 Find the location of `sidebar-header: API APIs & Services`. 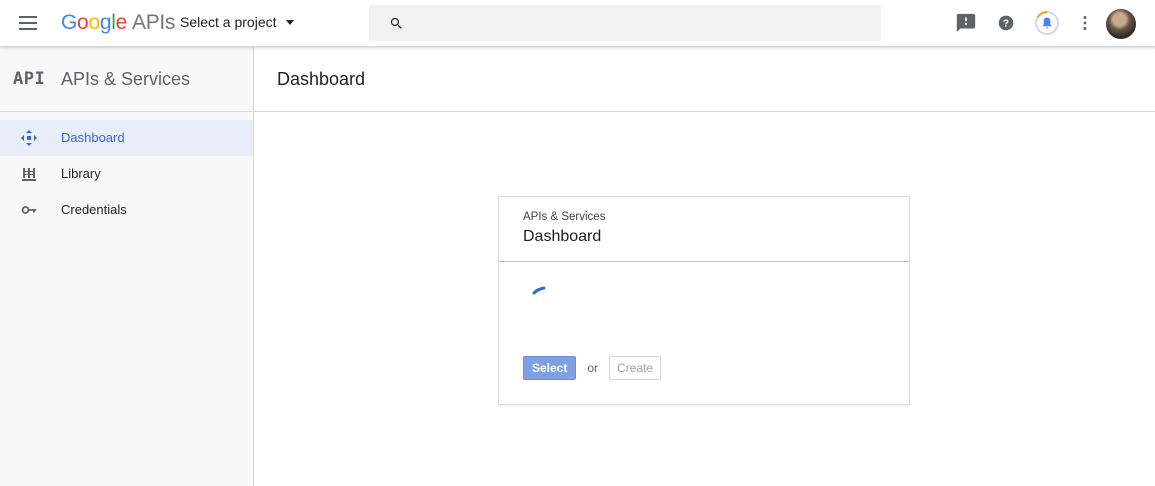

sidebar-header: API APIs & Services is located at coordinates (126, 79).